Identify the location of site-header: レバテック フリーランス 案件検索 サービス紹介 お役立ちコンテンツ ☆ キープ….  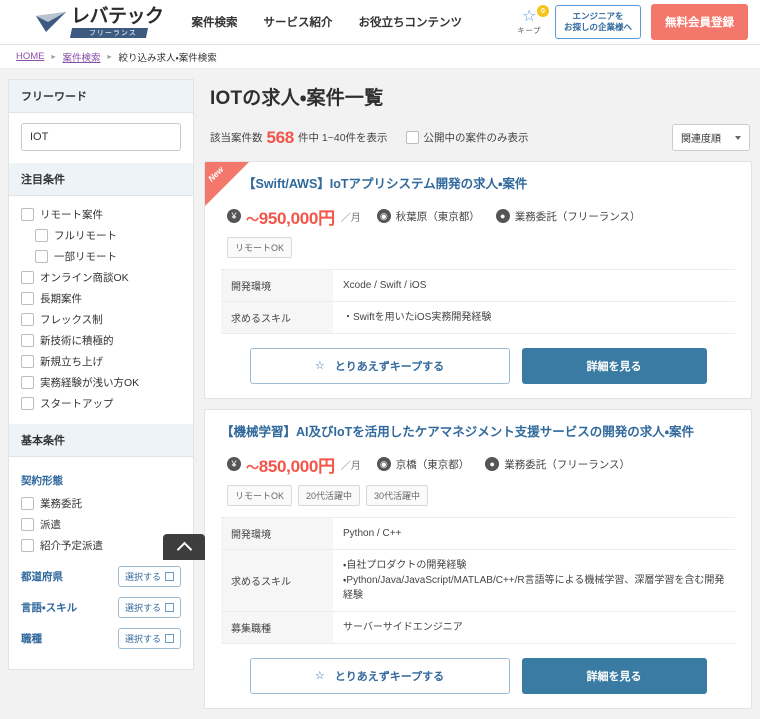
(380, 22).